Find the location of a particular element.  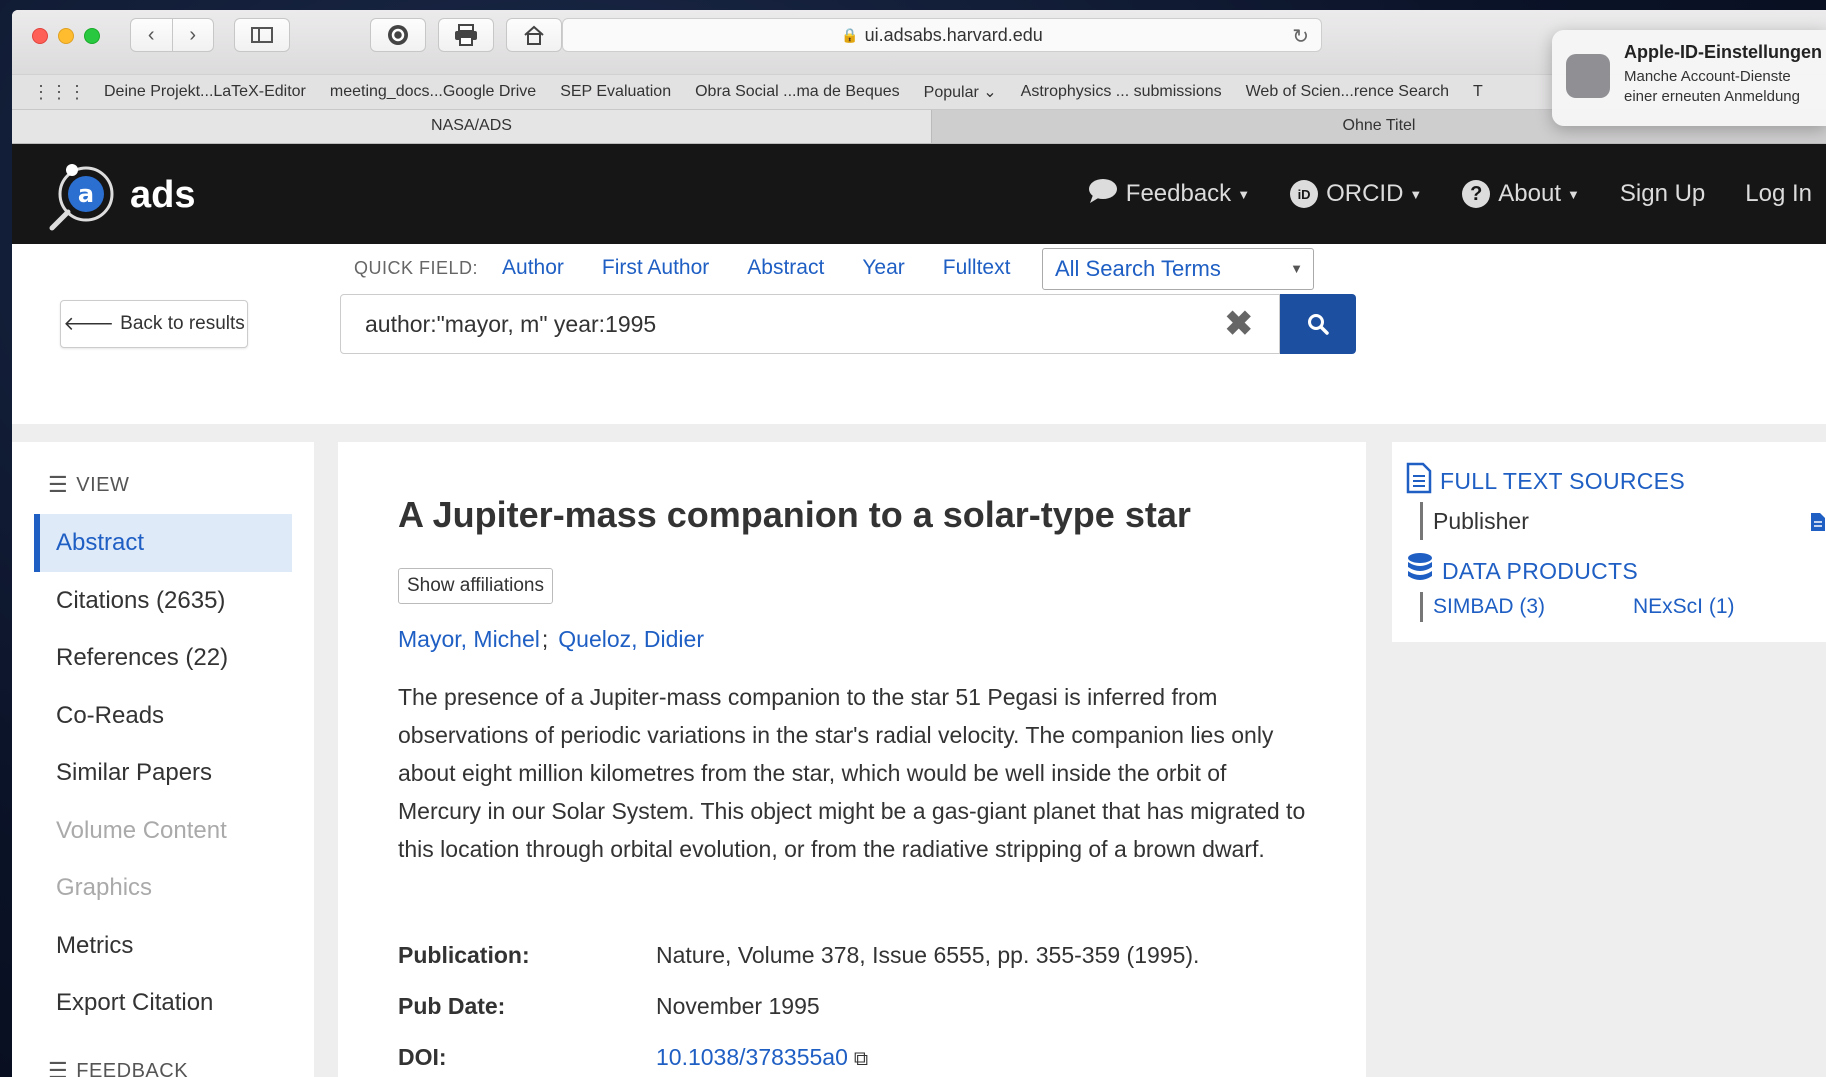

author-list: Mayor, Michel; Queloz, Didier is located at coordinates (551, 639).